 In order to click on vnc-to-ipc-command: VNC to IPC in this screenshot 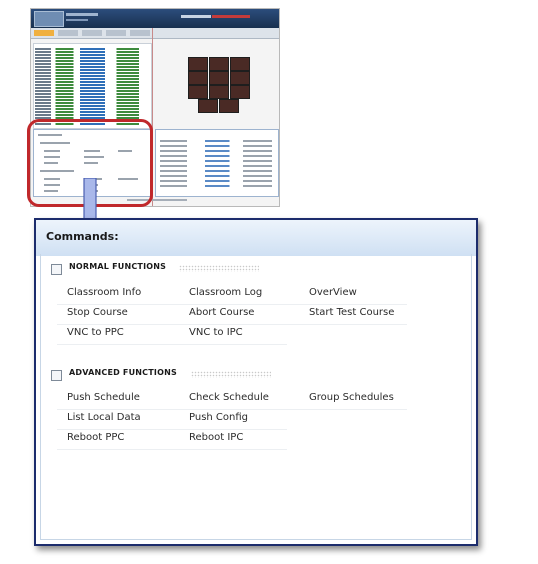, I will do `click(216, 332)`.